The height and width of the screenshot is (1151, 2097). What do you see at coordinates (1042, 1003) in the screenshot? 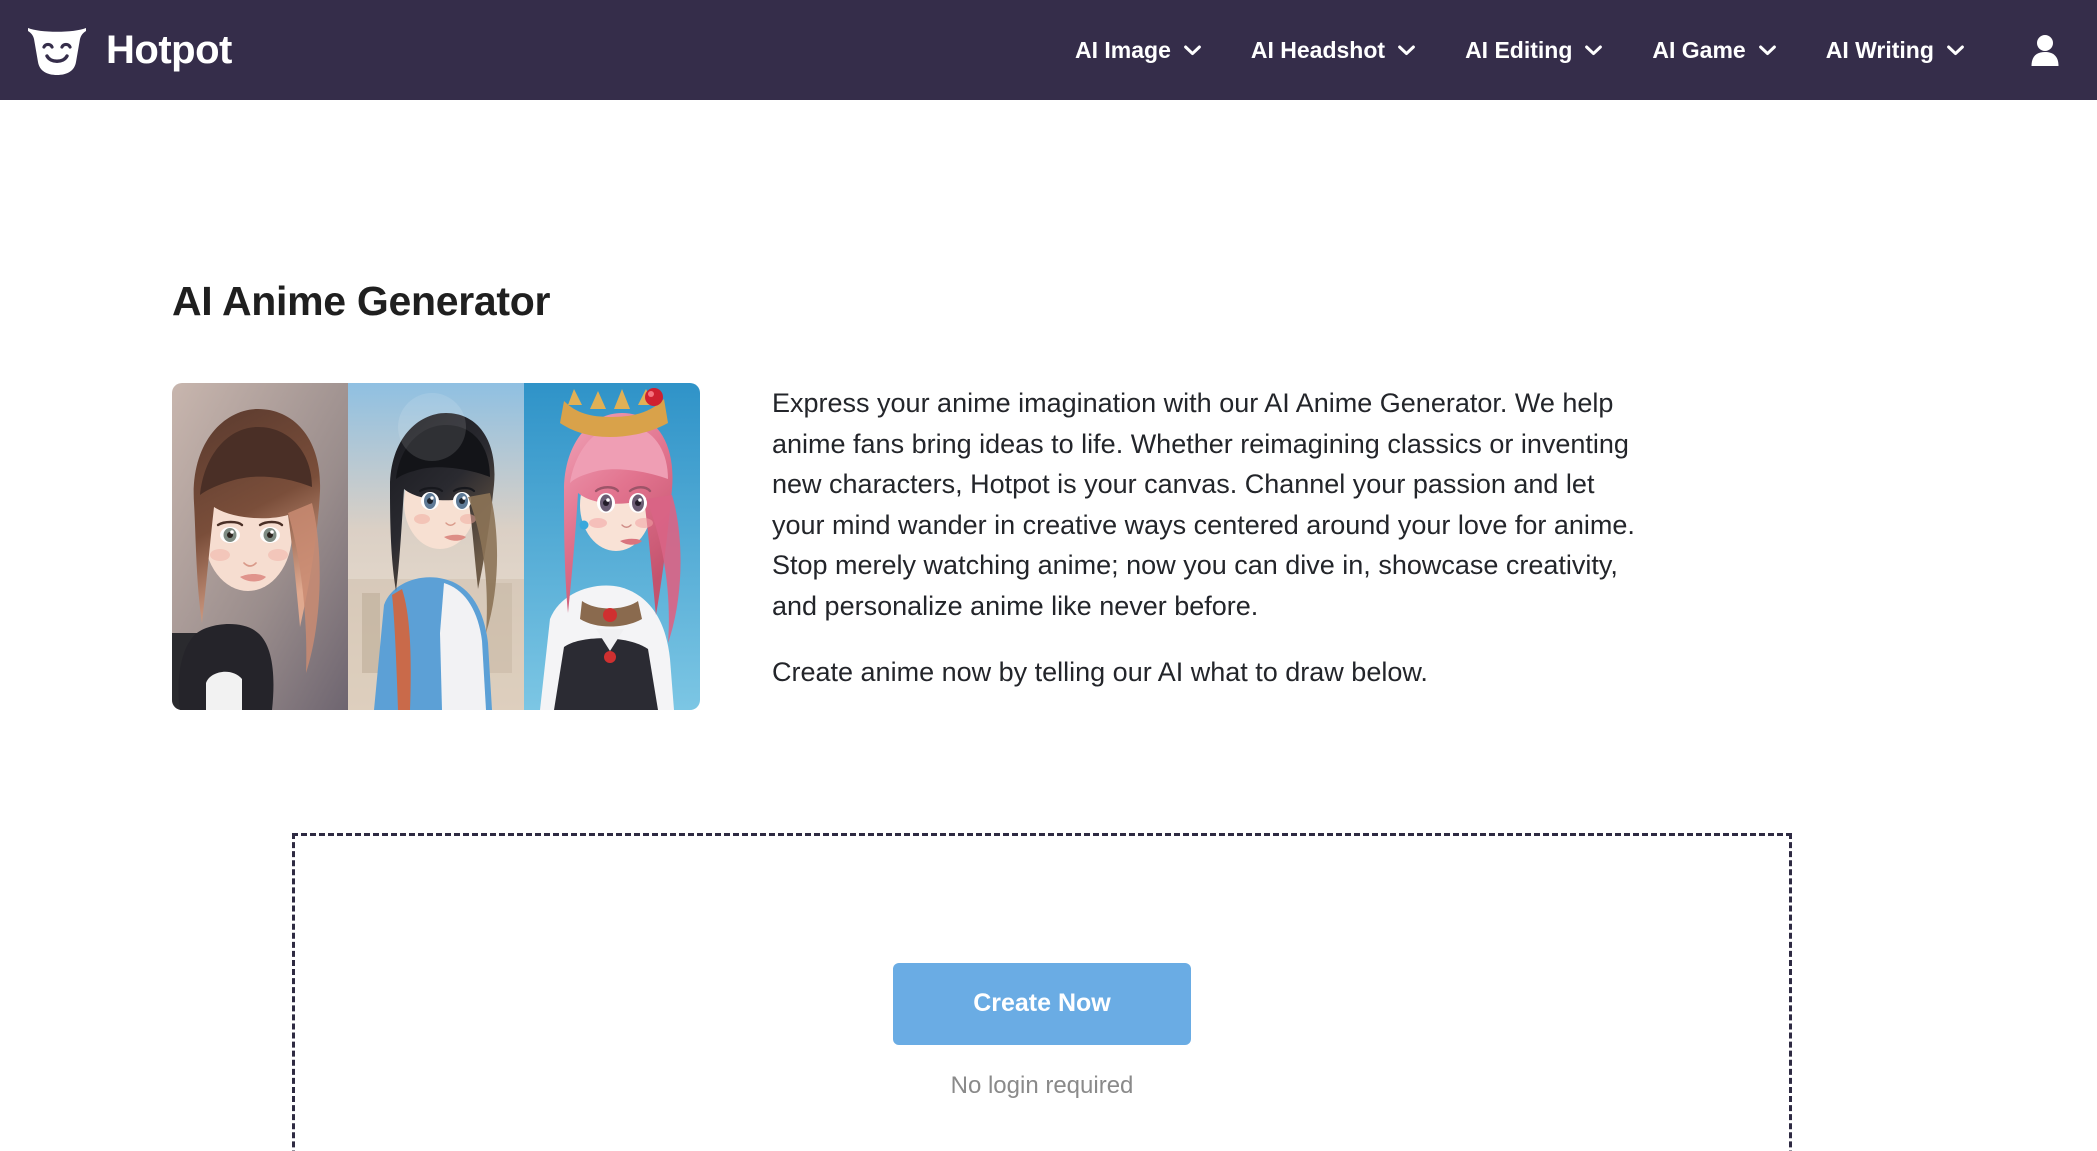
I see `create-now-button: Create Now` at bounding box center [1042, 1003].